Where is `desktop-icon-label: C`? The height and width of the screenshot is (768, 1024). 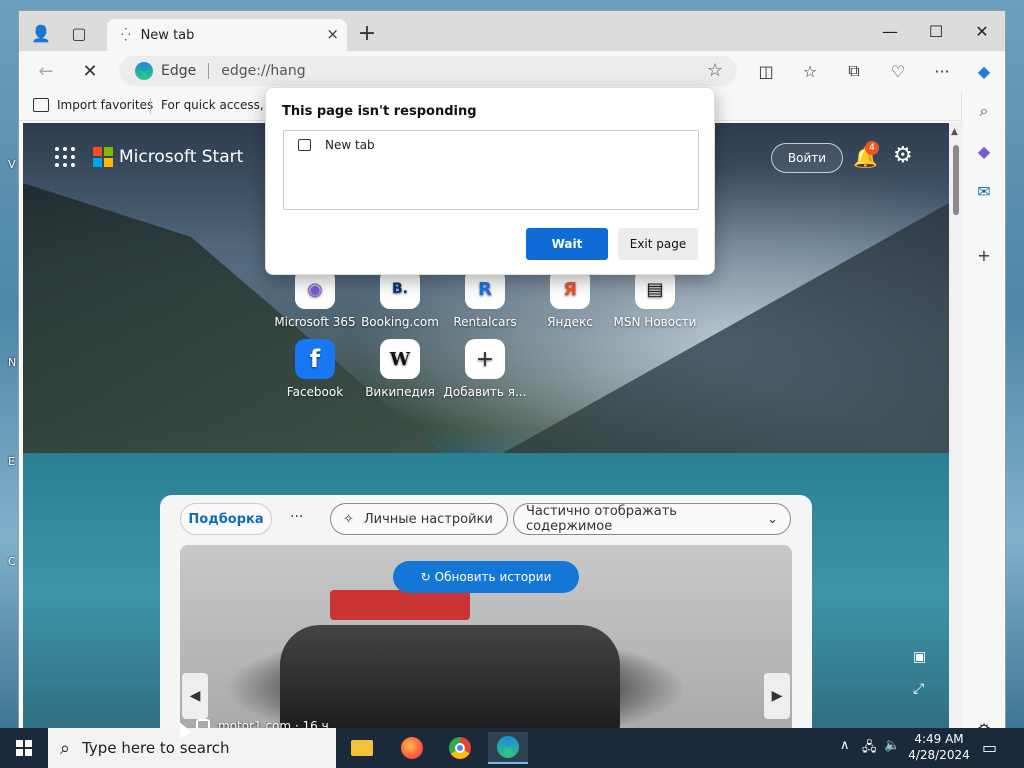 desktop-icon-label: C is located at coordinates (12, 561).